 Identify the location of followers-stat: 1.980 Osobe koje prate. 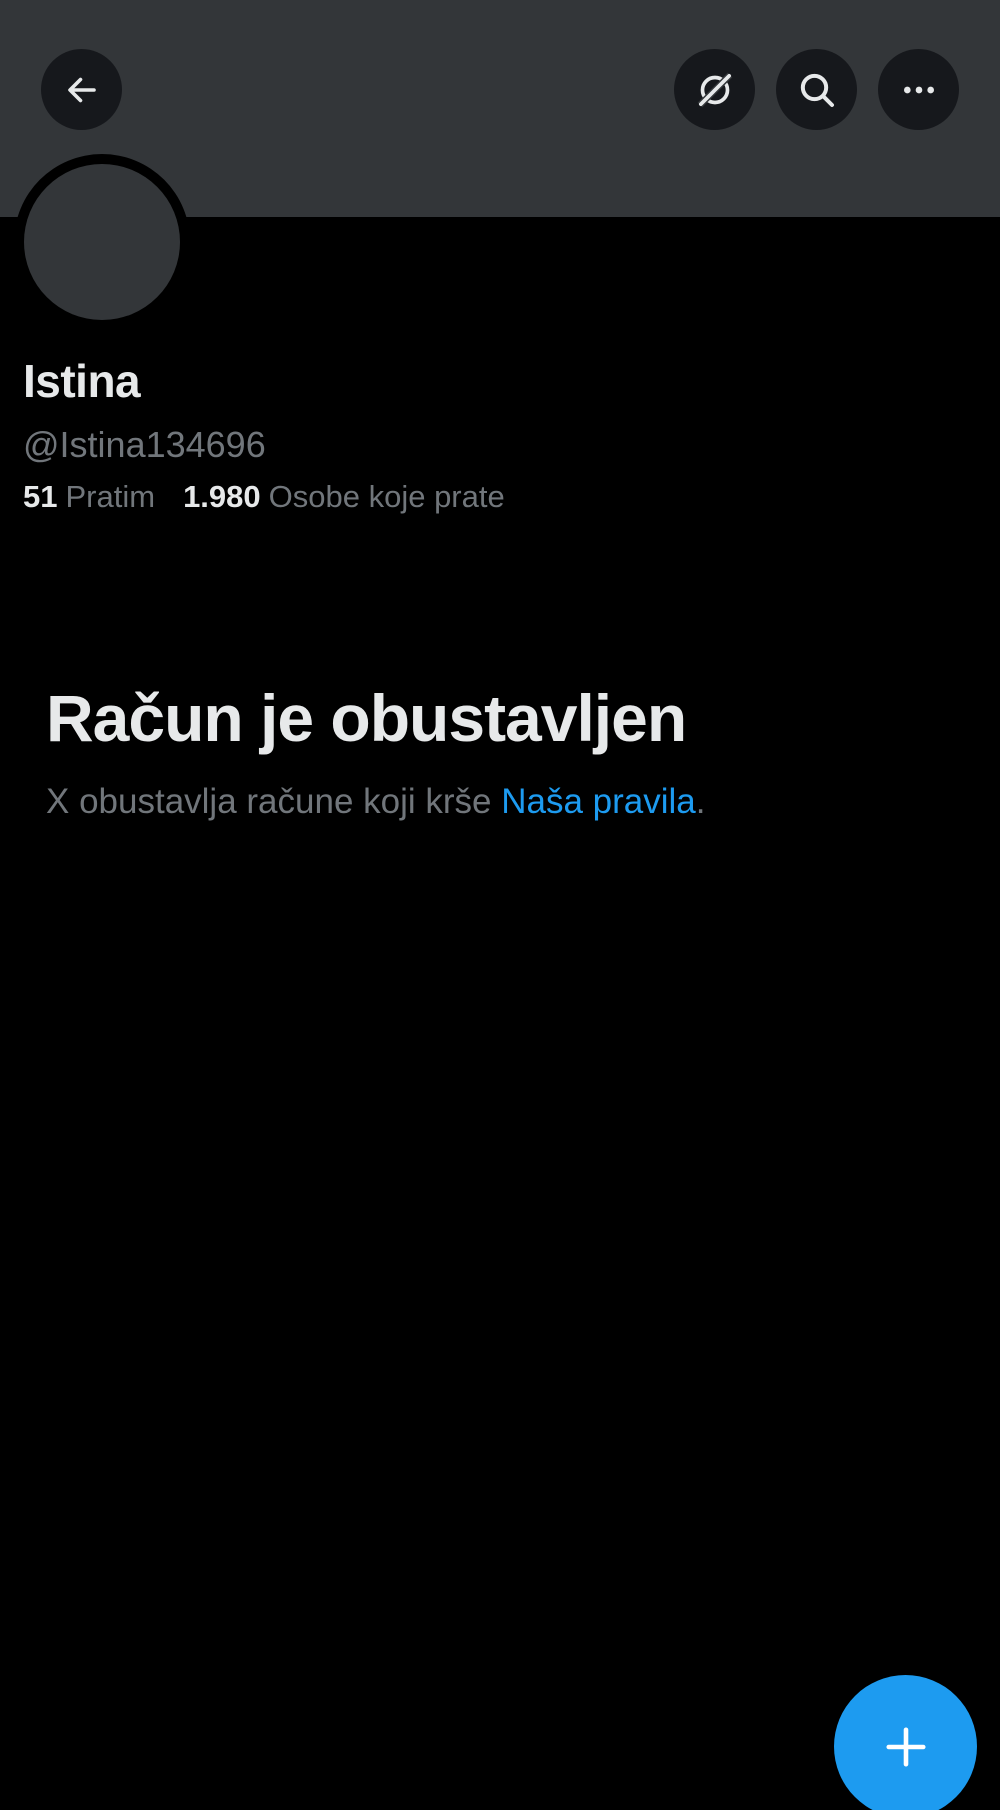
(344, 497).